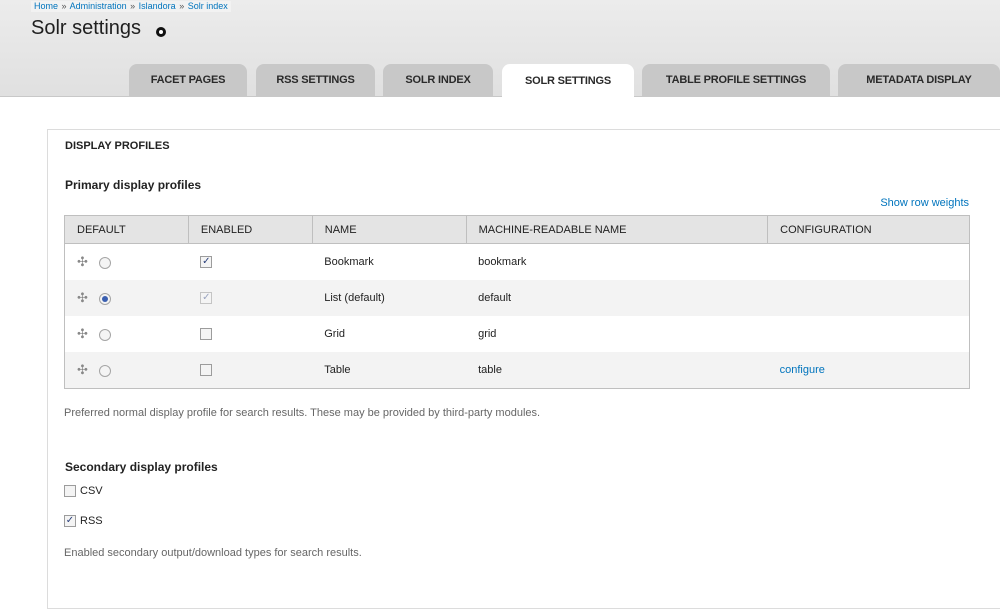  I want to click on column-header-configuration: CONFIGURATION, so click(868, 229).